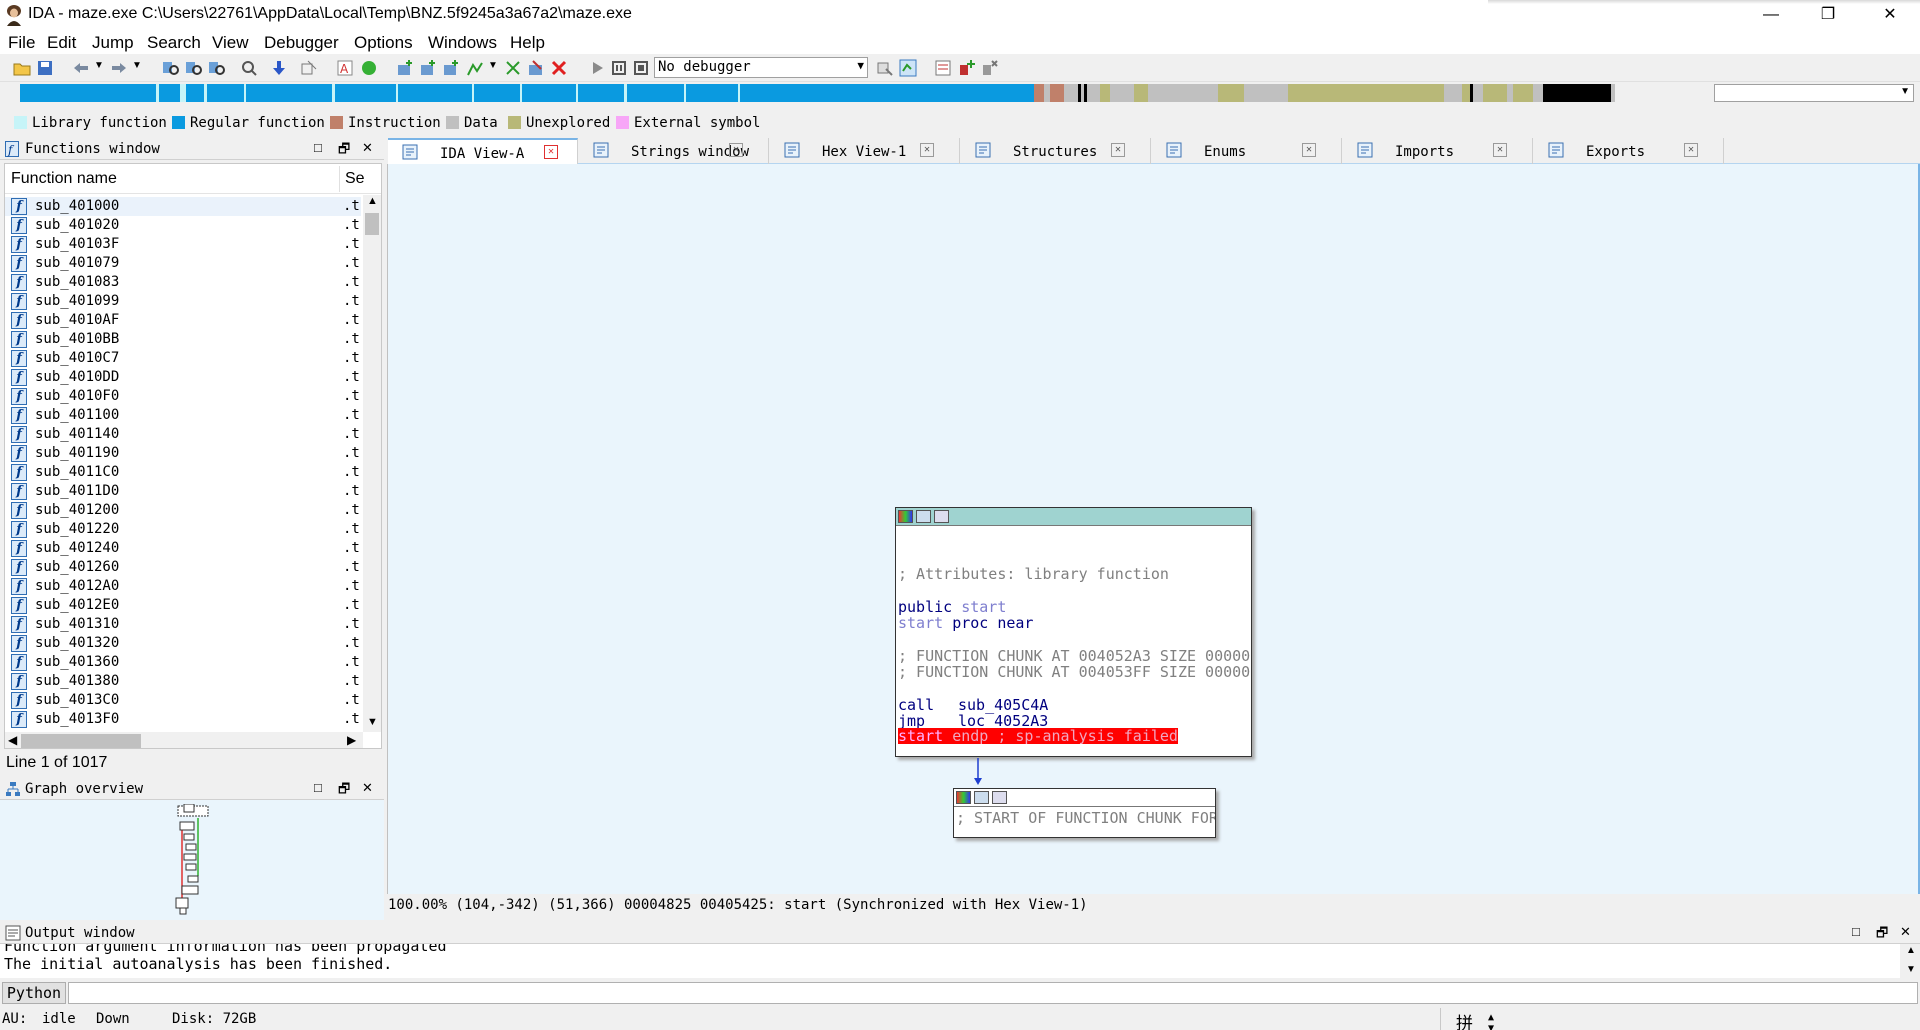 The width and height of the screenshot is (1920, 1030). I want to click on function-row: f sub_401200 .t, so click(183, 510).